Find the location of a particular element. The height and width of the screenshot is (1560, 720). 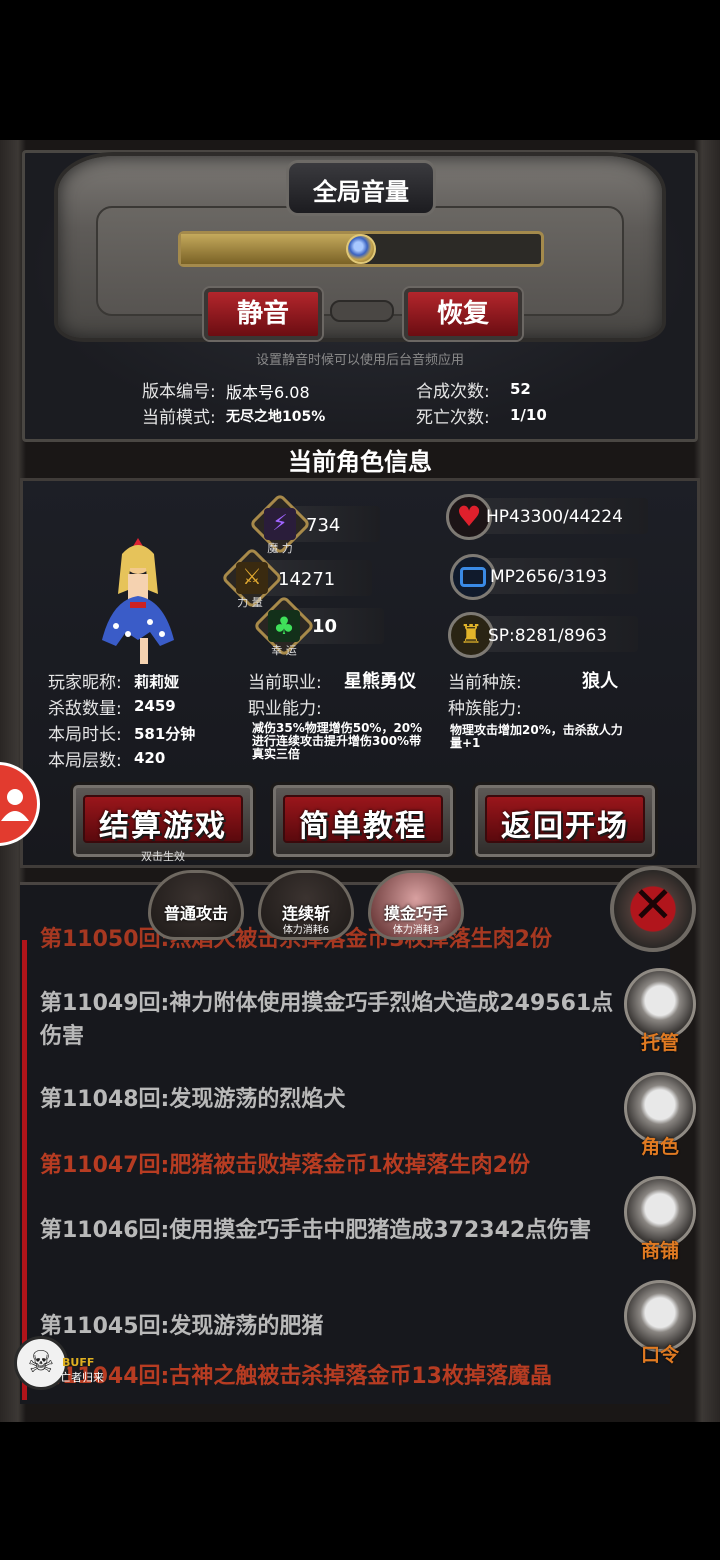

tutorial-label: 简单教程 is located at coordinates (363, 826).